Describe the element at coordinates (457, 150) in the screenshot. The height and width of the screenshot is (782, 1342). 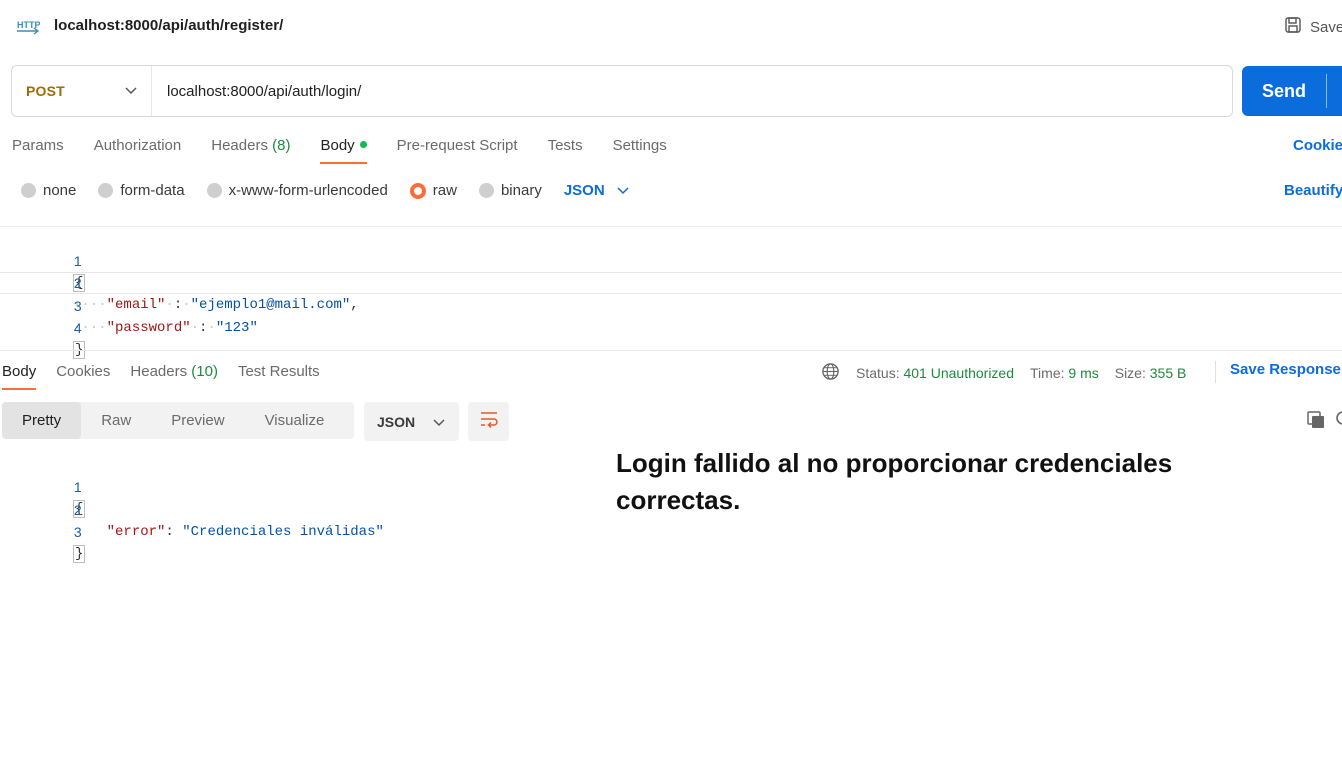
I see `tab-pre-request-script: Pre-request Script` at that location.